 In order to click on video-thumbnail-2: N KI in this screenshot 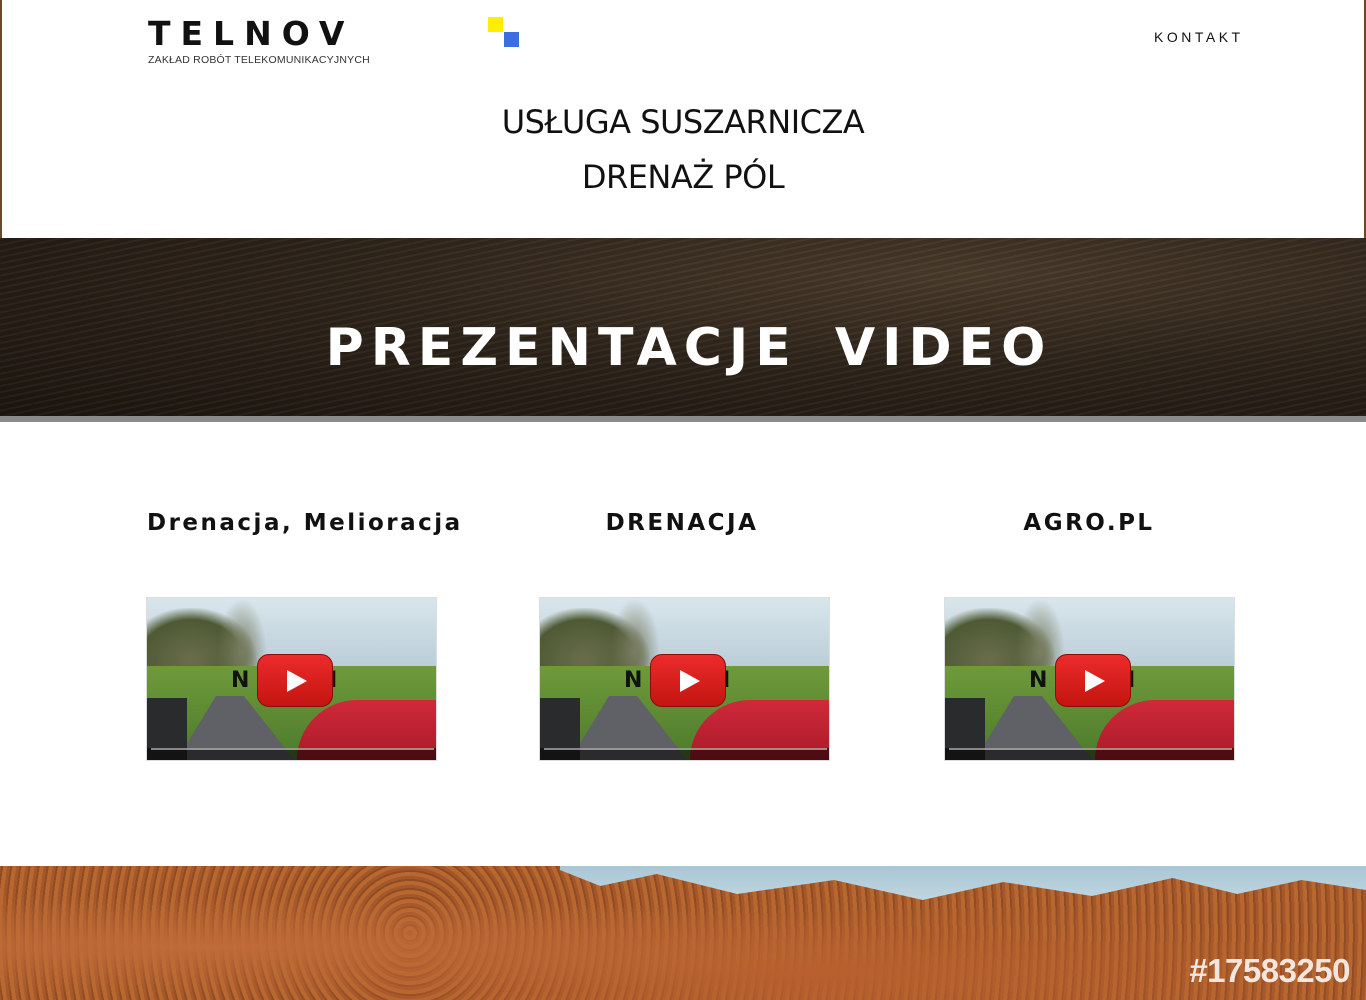, I will do `click(684, 679)`.